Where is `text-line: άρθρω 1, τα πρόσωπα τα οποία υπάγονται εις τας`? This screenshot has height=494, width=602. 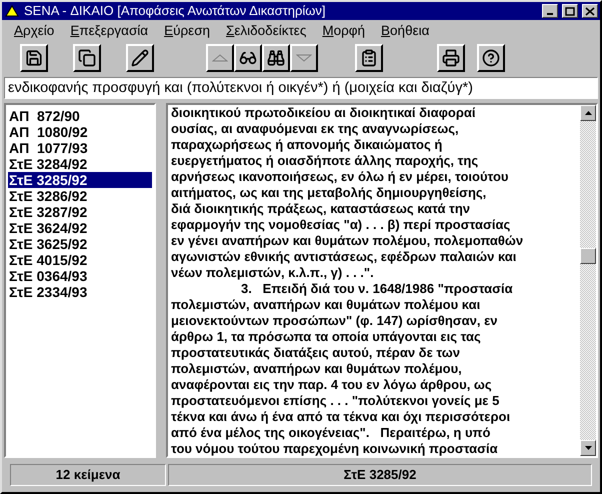 text-line: άρθρω 1, τα πρόσωπα τα οποία υπάγονται εις τας is located at coordinates (326, 337).